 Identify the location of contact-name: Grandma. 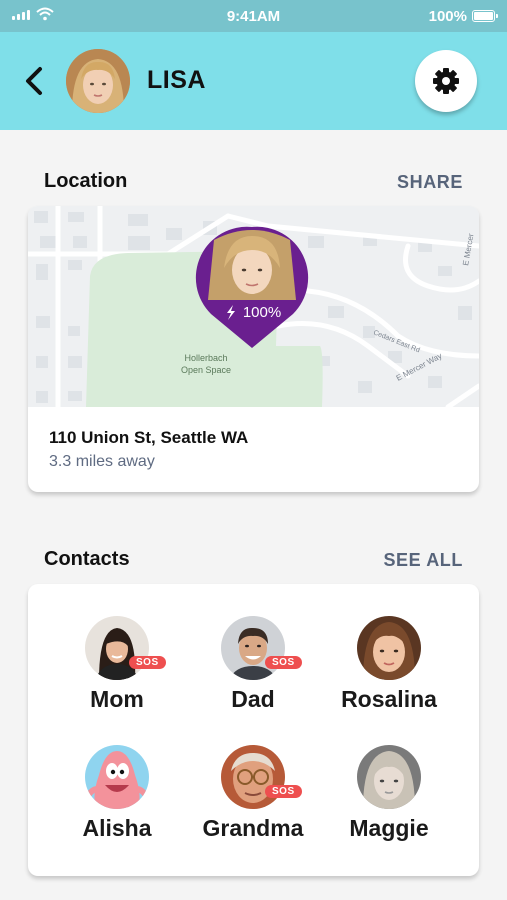
(253, 828).